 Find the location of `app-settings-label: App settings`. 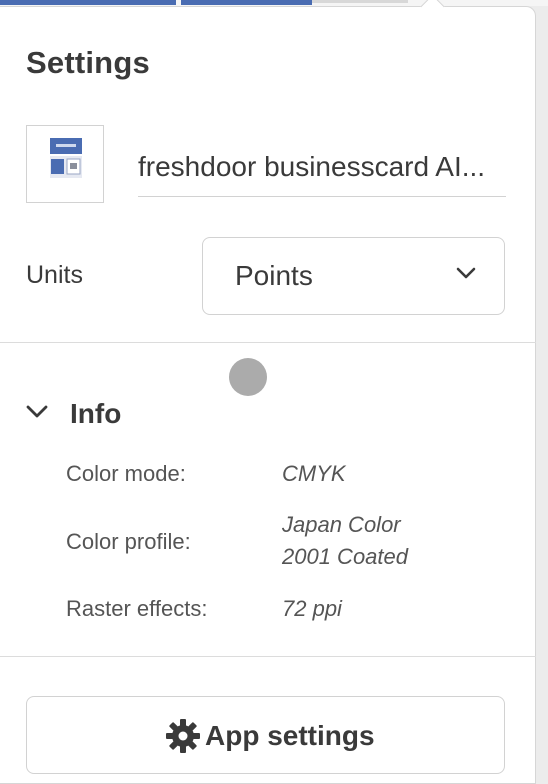

app-settings-label: App settings is located at coordinates (290, 735).